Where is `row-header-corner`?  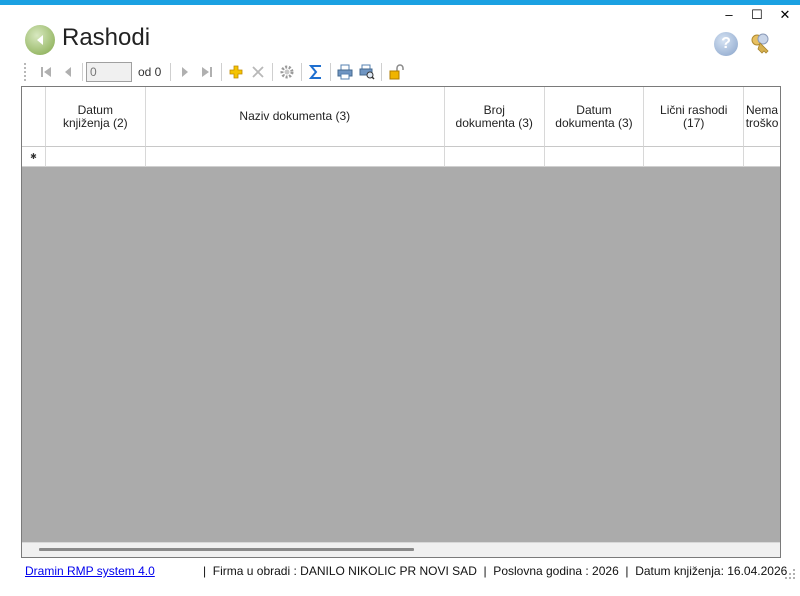
row-header-corner is located at coordinates (34, 117).